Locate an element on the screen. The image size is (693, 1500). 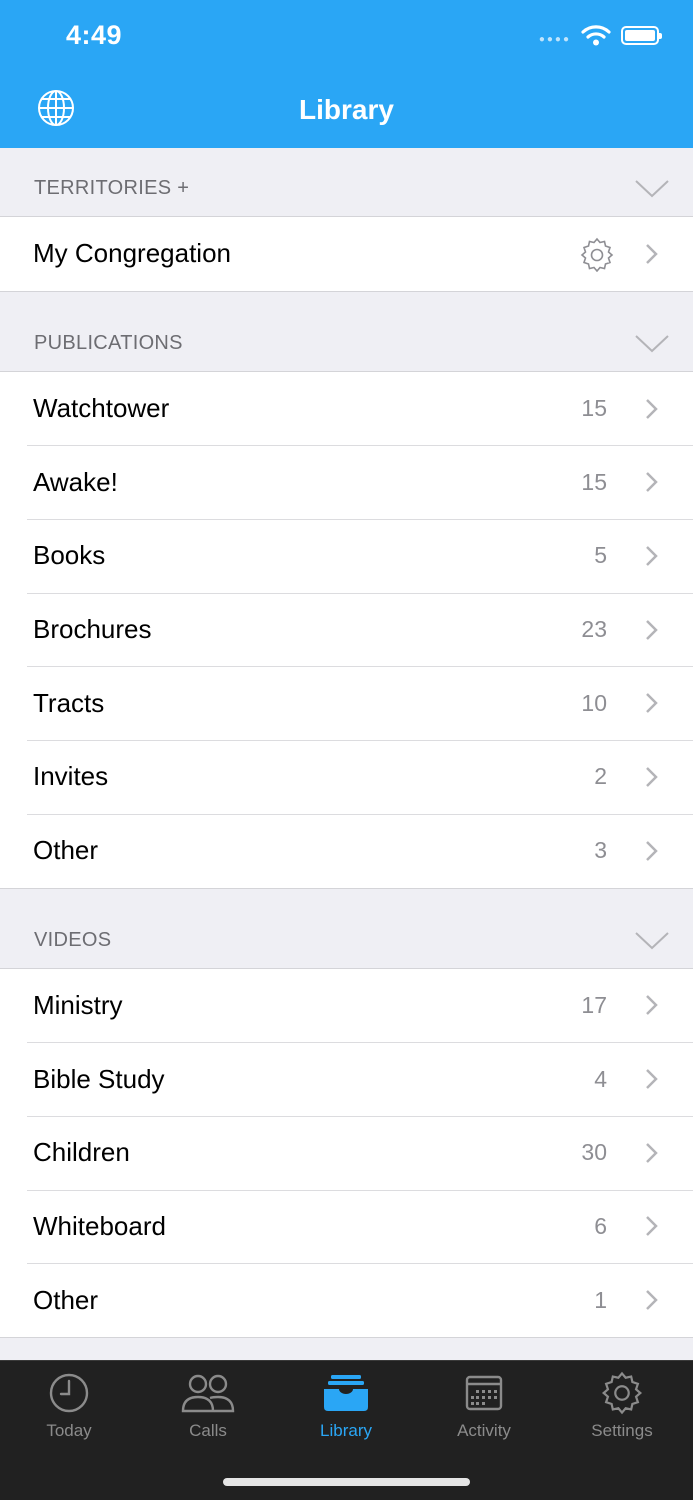
status-time: 4:49 is located at coordinates (94, 35).